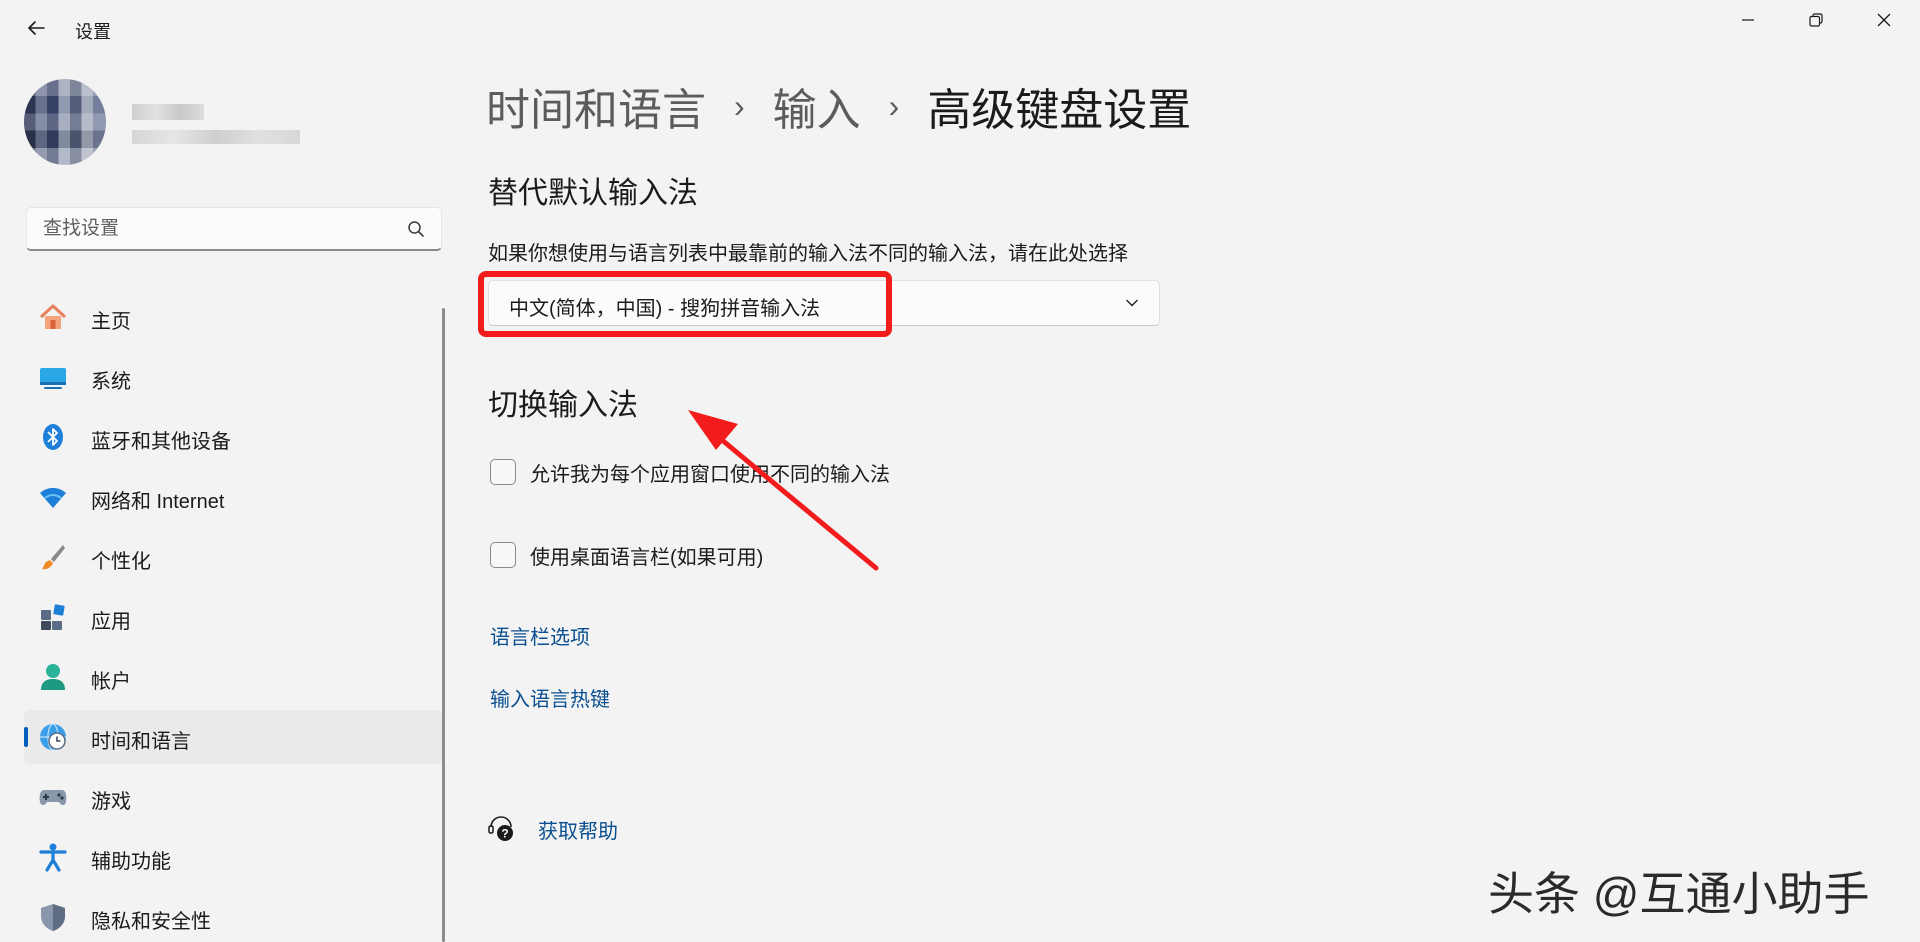 The image size is (1920, 942). Describe the element at coordinates (26, 737) in the screenshot. I see `active-indicator` at that location.